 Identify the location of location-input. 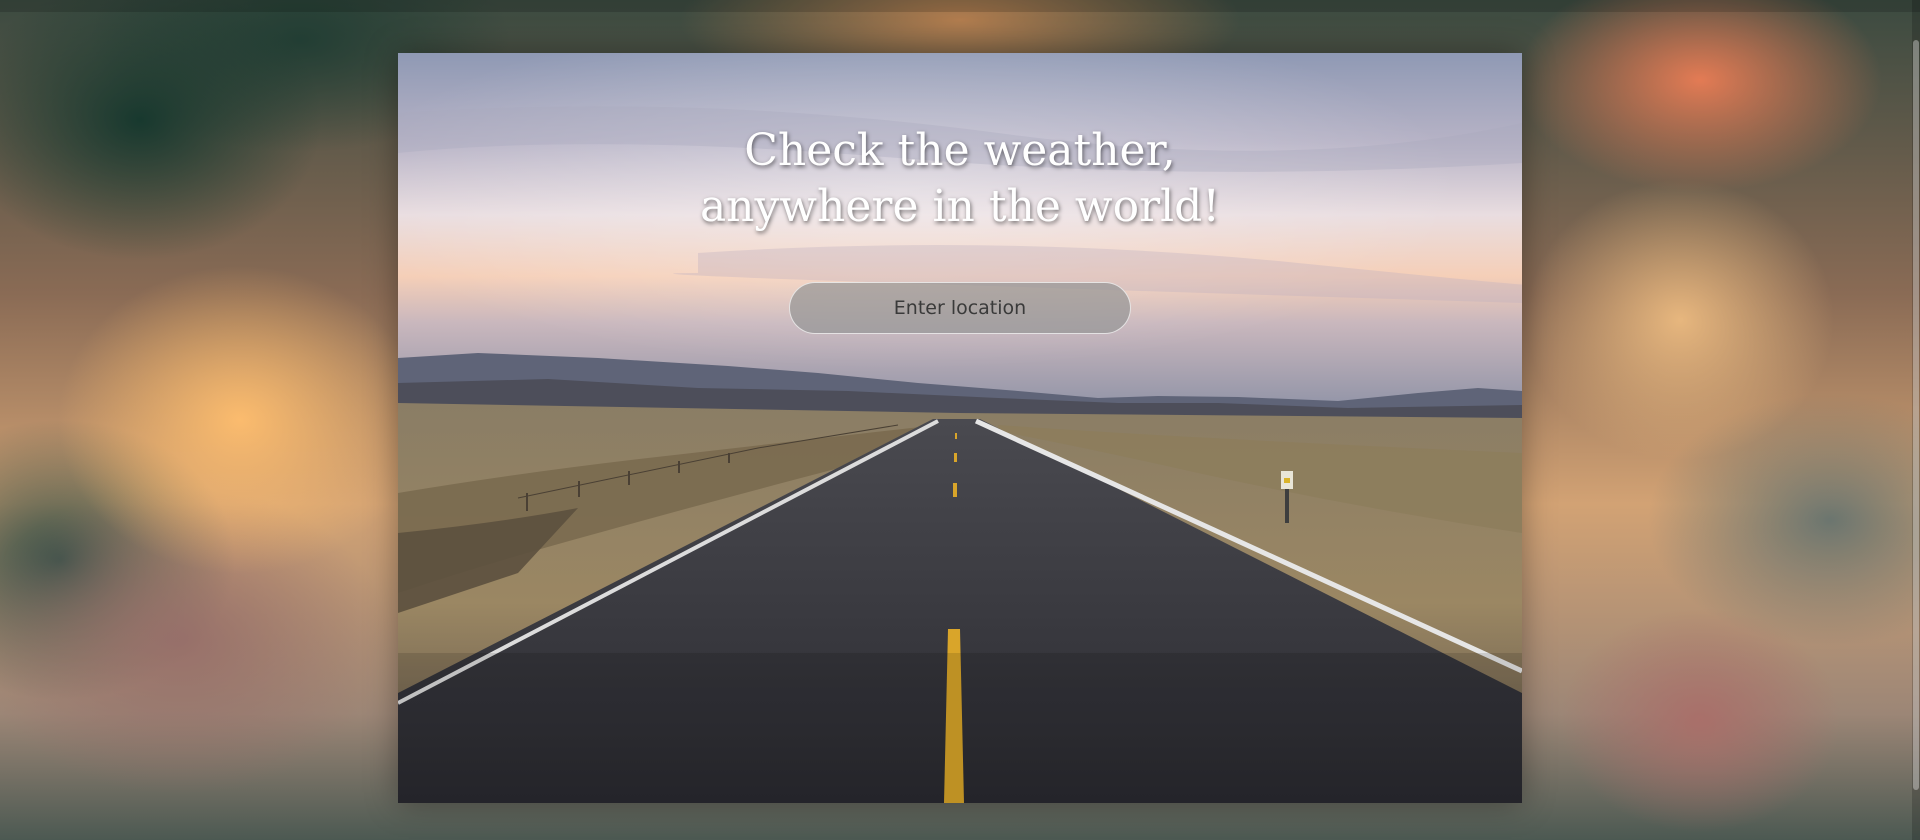
(960, 308).